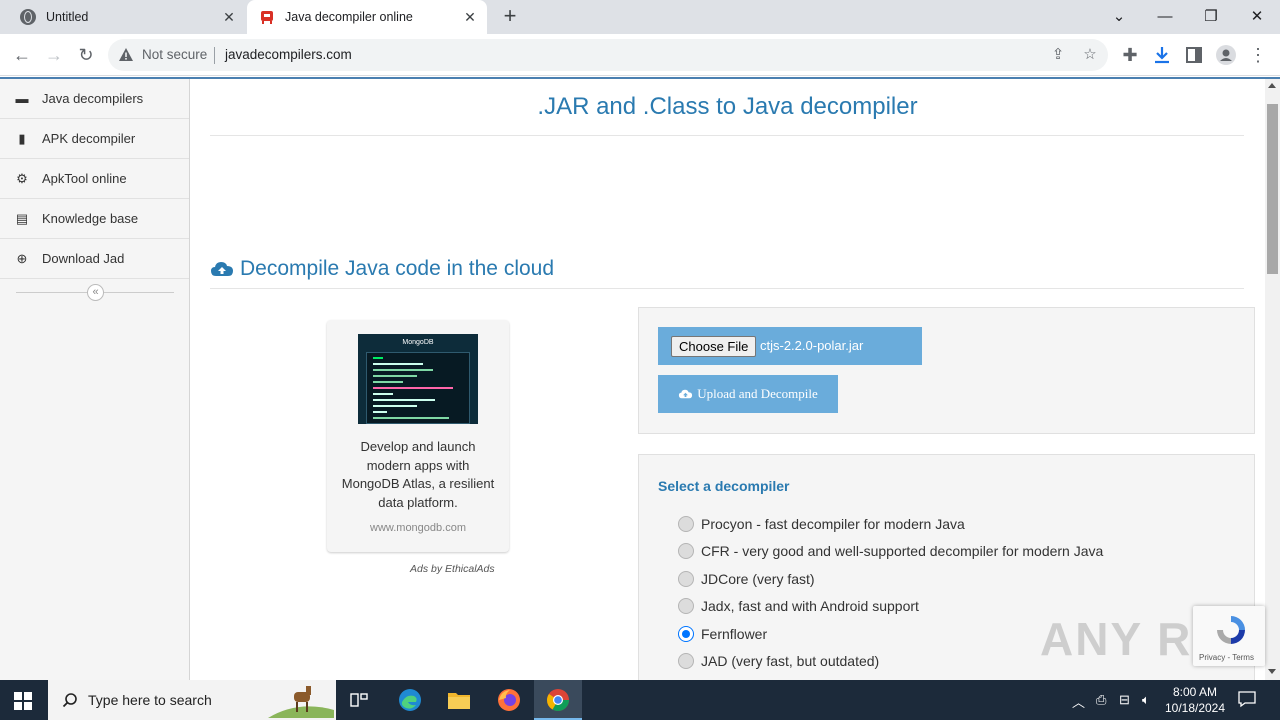  What do you see at coordinates (54, 55) in the screenshot?
I see `forward-arrow-icon: →` at bounding box center [54, 55].